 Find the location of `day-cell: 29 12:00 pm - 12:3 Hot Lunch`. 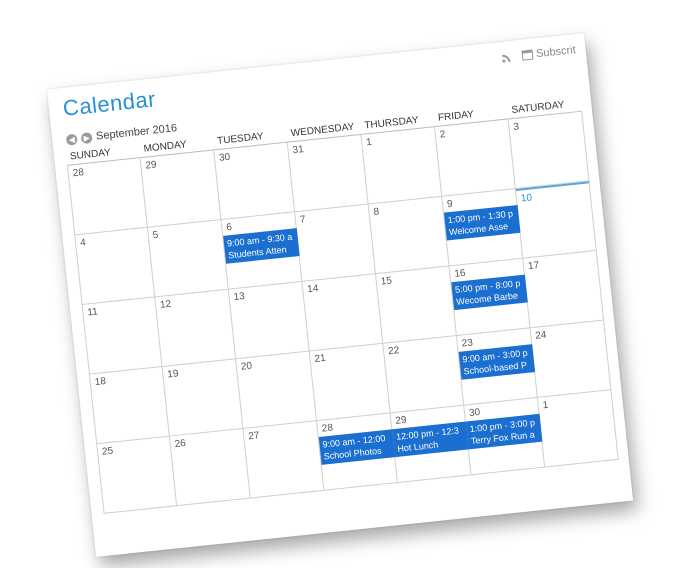

day-cell: 29 12:00 pm - 12:3 Hot Lunch is located at coordinates (431, 444).